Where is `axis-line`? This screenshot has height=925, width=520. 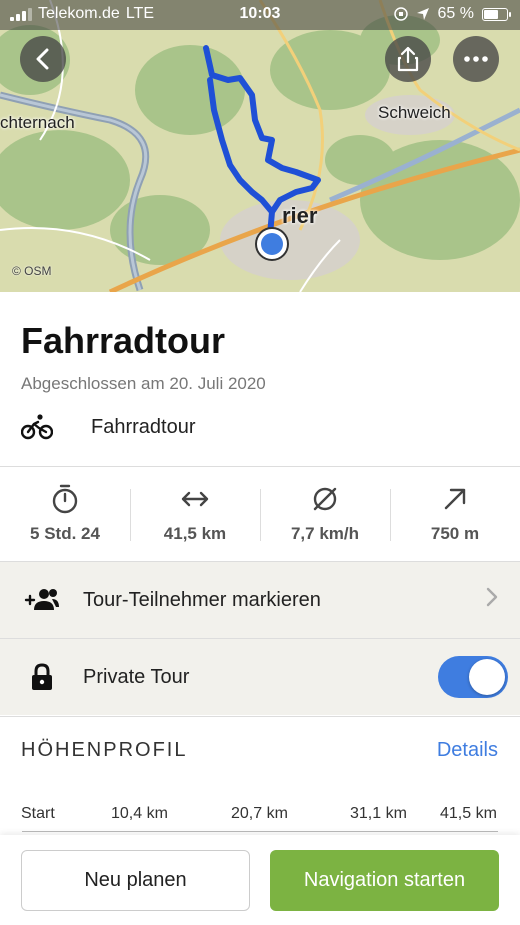
axis-line is located at coordinates (260, 831).